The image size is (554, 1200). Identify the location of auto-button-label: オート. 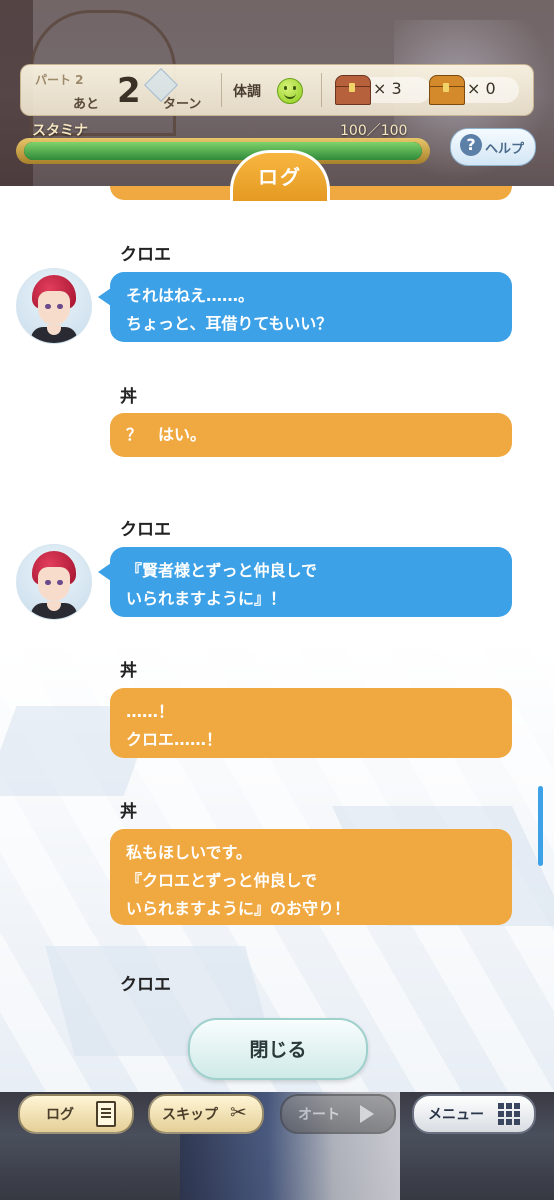
(319, 1115).